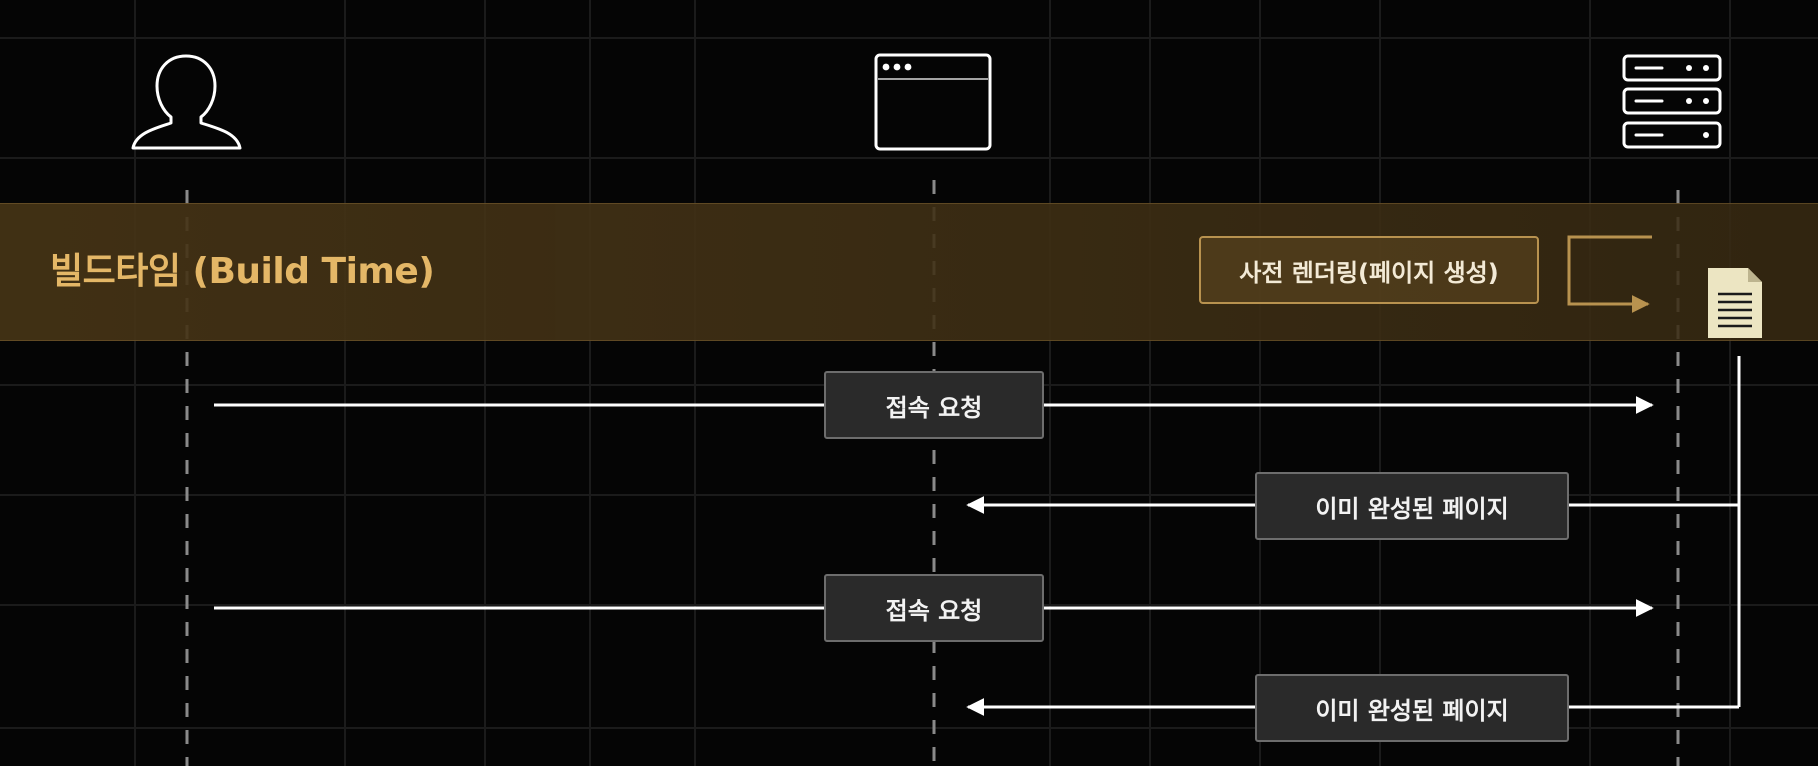  Describe the element at coordinates (1672, 101) in the screenshot. I see `server-icon` at that location.